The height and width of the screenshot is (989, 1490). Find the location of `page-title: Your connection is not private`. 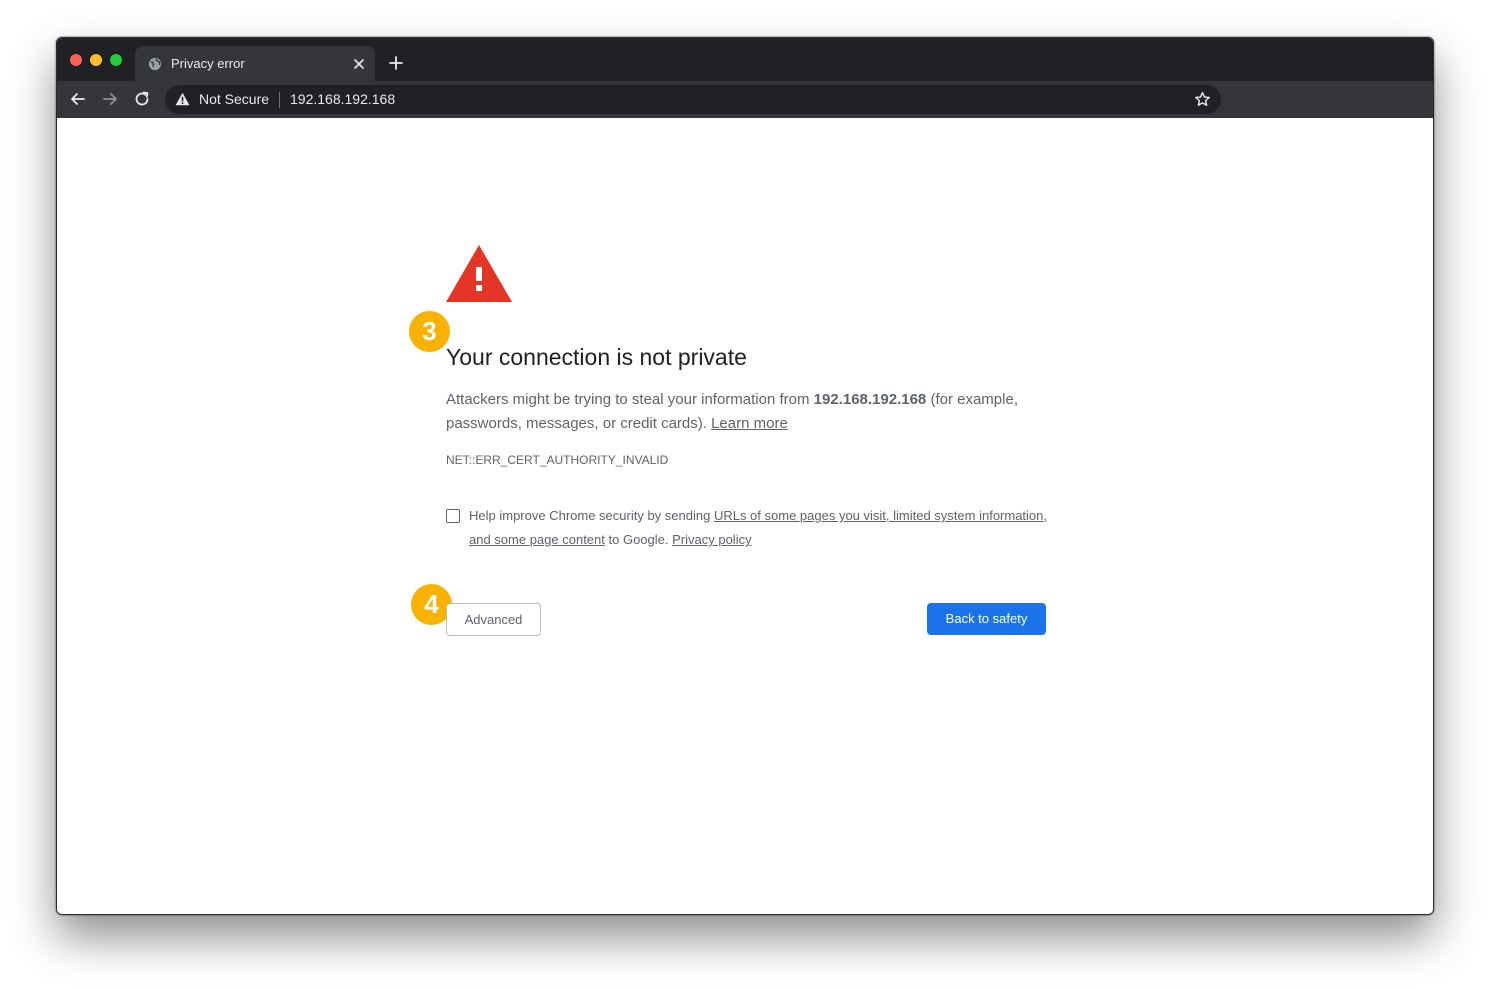

page-title: Your connection is not private is located at coordinates (596, 357).